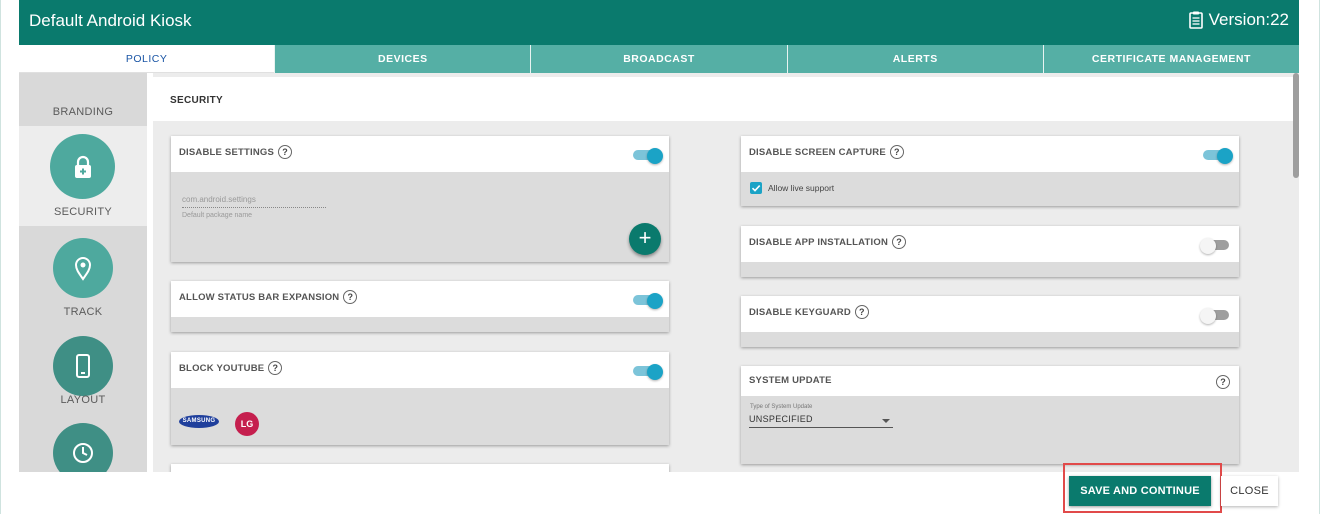 The width and height of the screenshot is (1320, 514). I want to click on samsung-logo: SAMSUNG, so click(199, 421).